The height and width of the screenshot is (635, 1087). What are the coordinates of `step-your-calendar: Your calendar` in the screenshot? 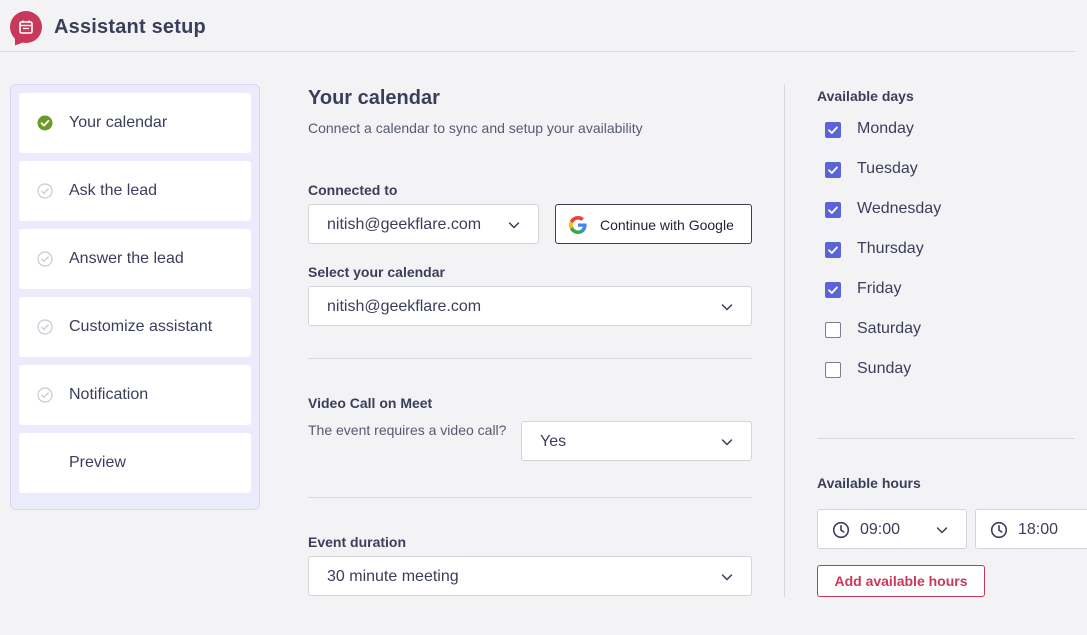 It's located at (135, 123).